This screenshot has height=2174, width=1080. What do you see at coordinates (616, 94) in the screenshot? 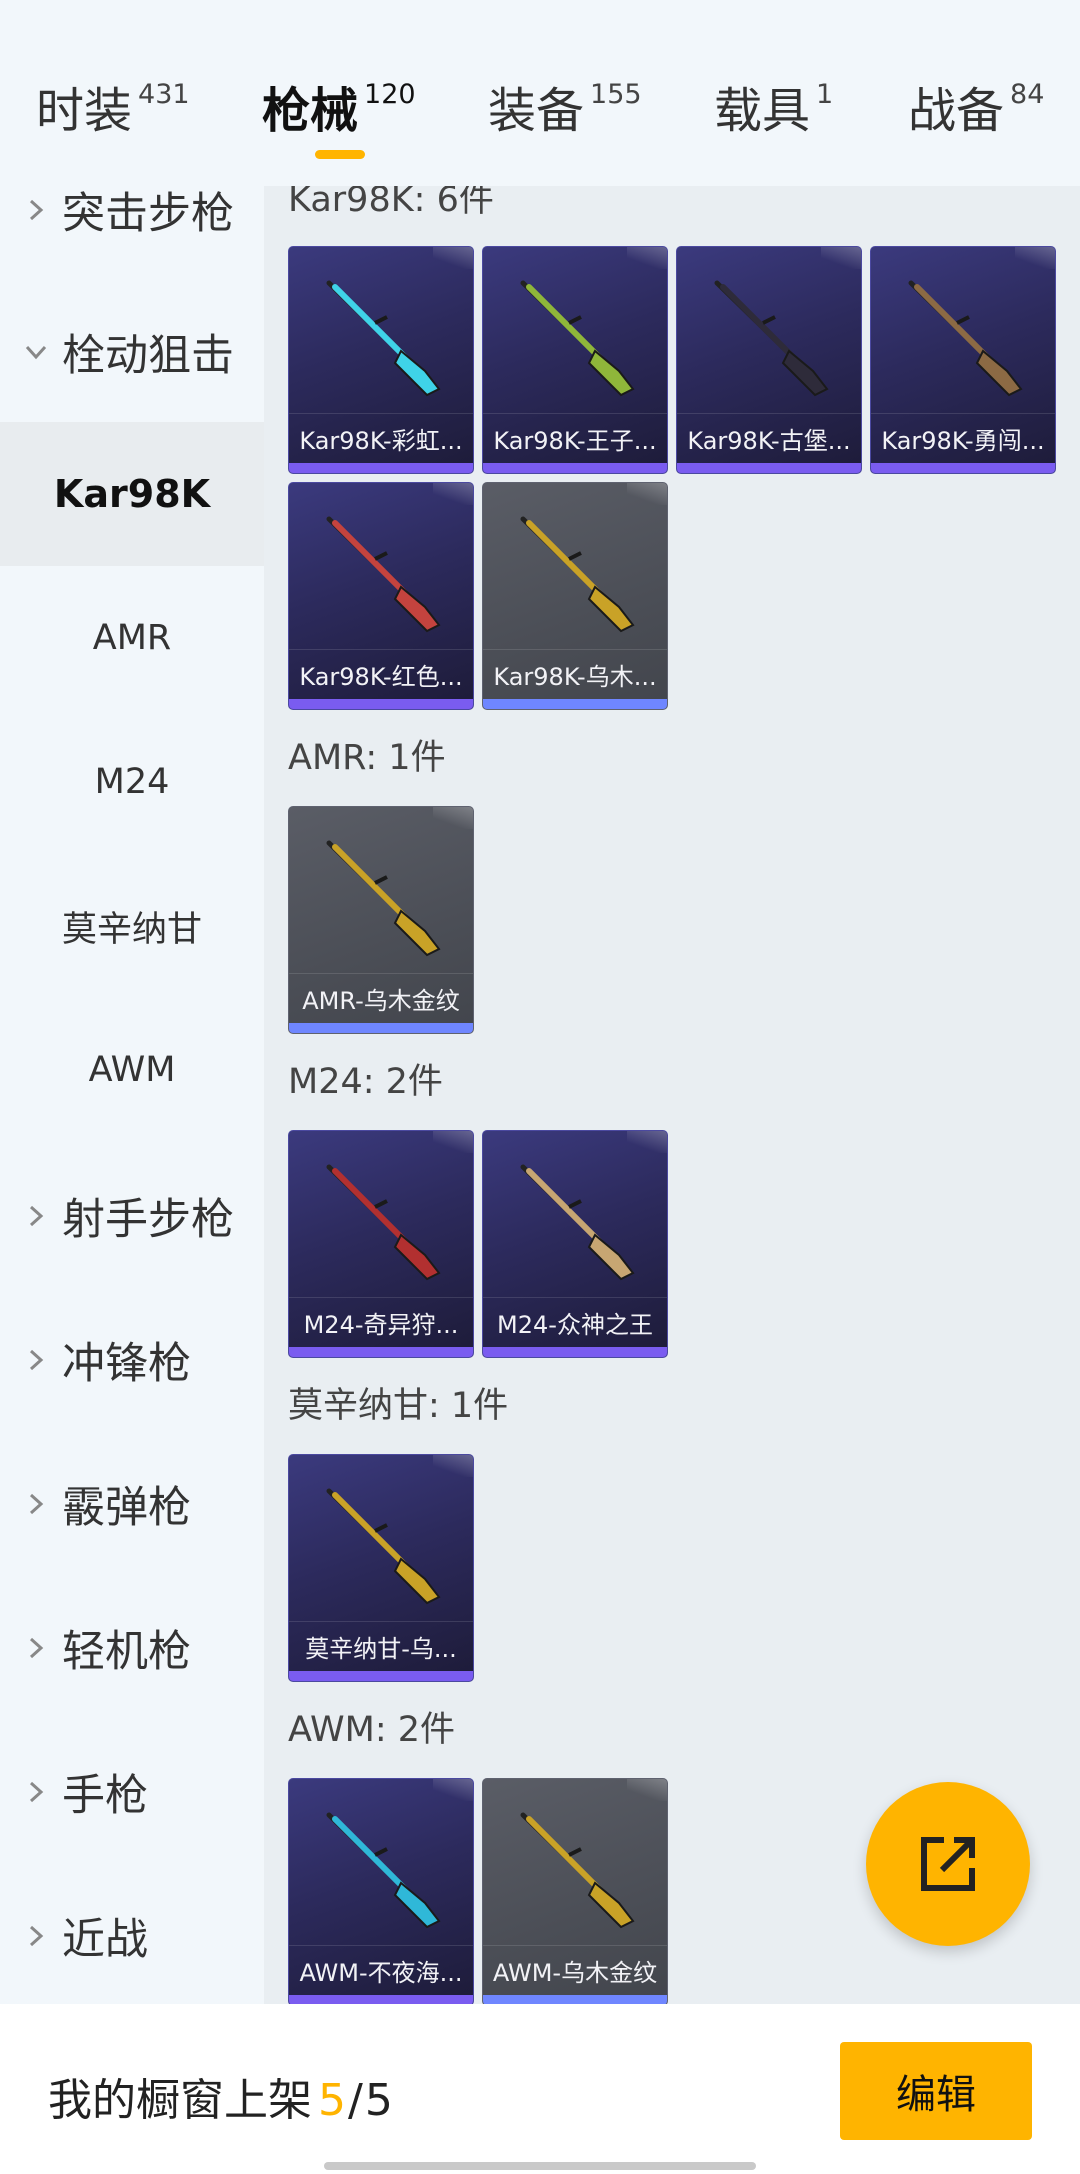
I see `tab-count: 155` at bounding box center [616, 94].